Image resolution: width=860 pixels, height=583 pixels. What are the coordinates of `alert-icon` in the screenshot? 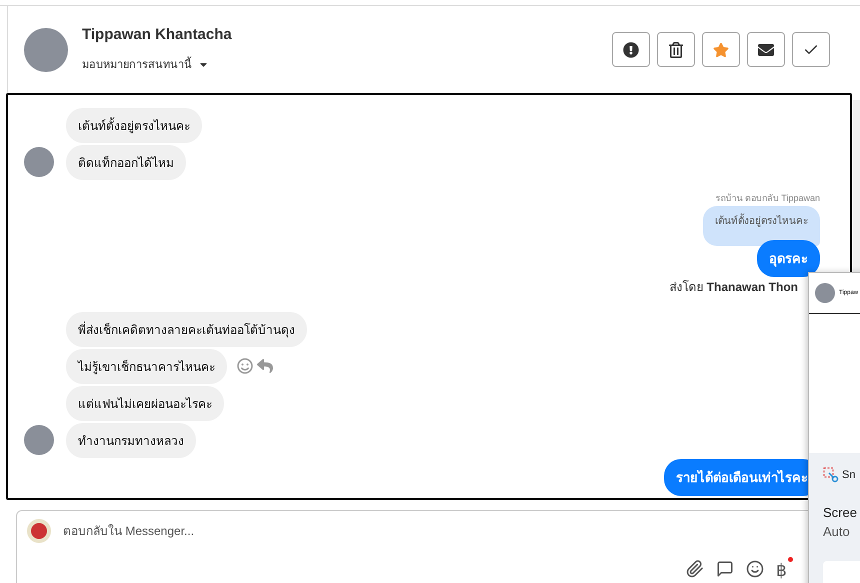 It's located at (631, 50).